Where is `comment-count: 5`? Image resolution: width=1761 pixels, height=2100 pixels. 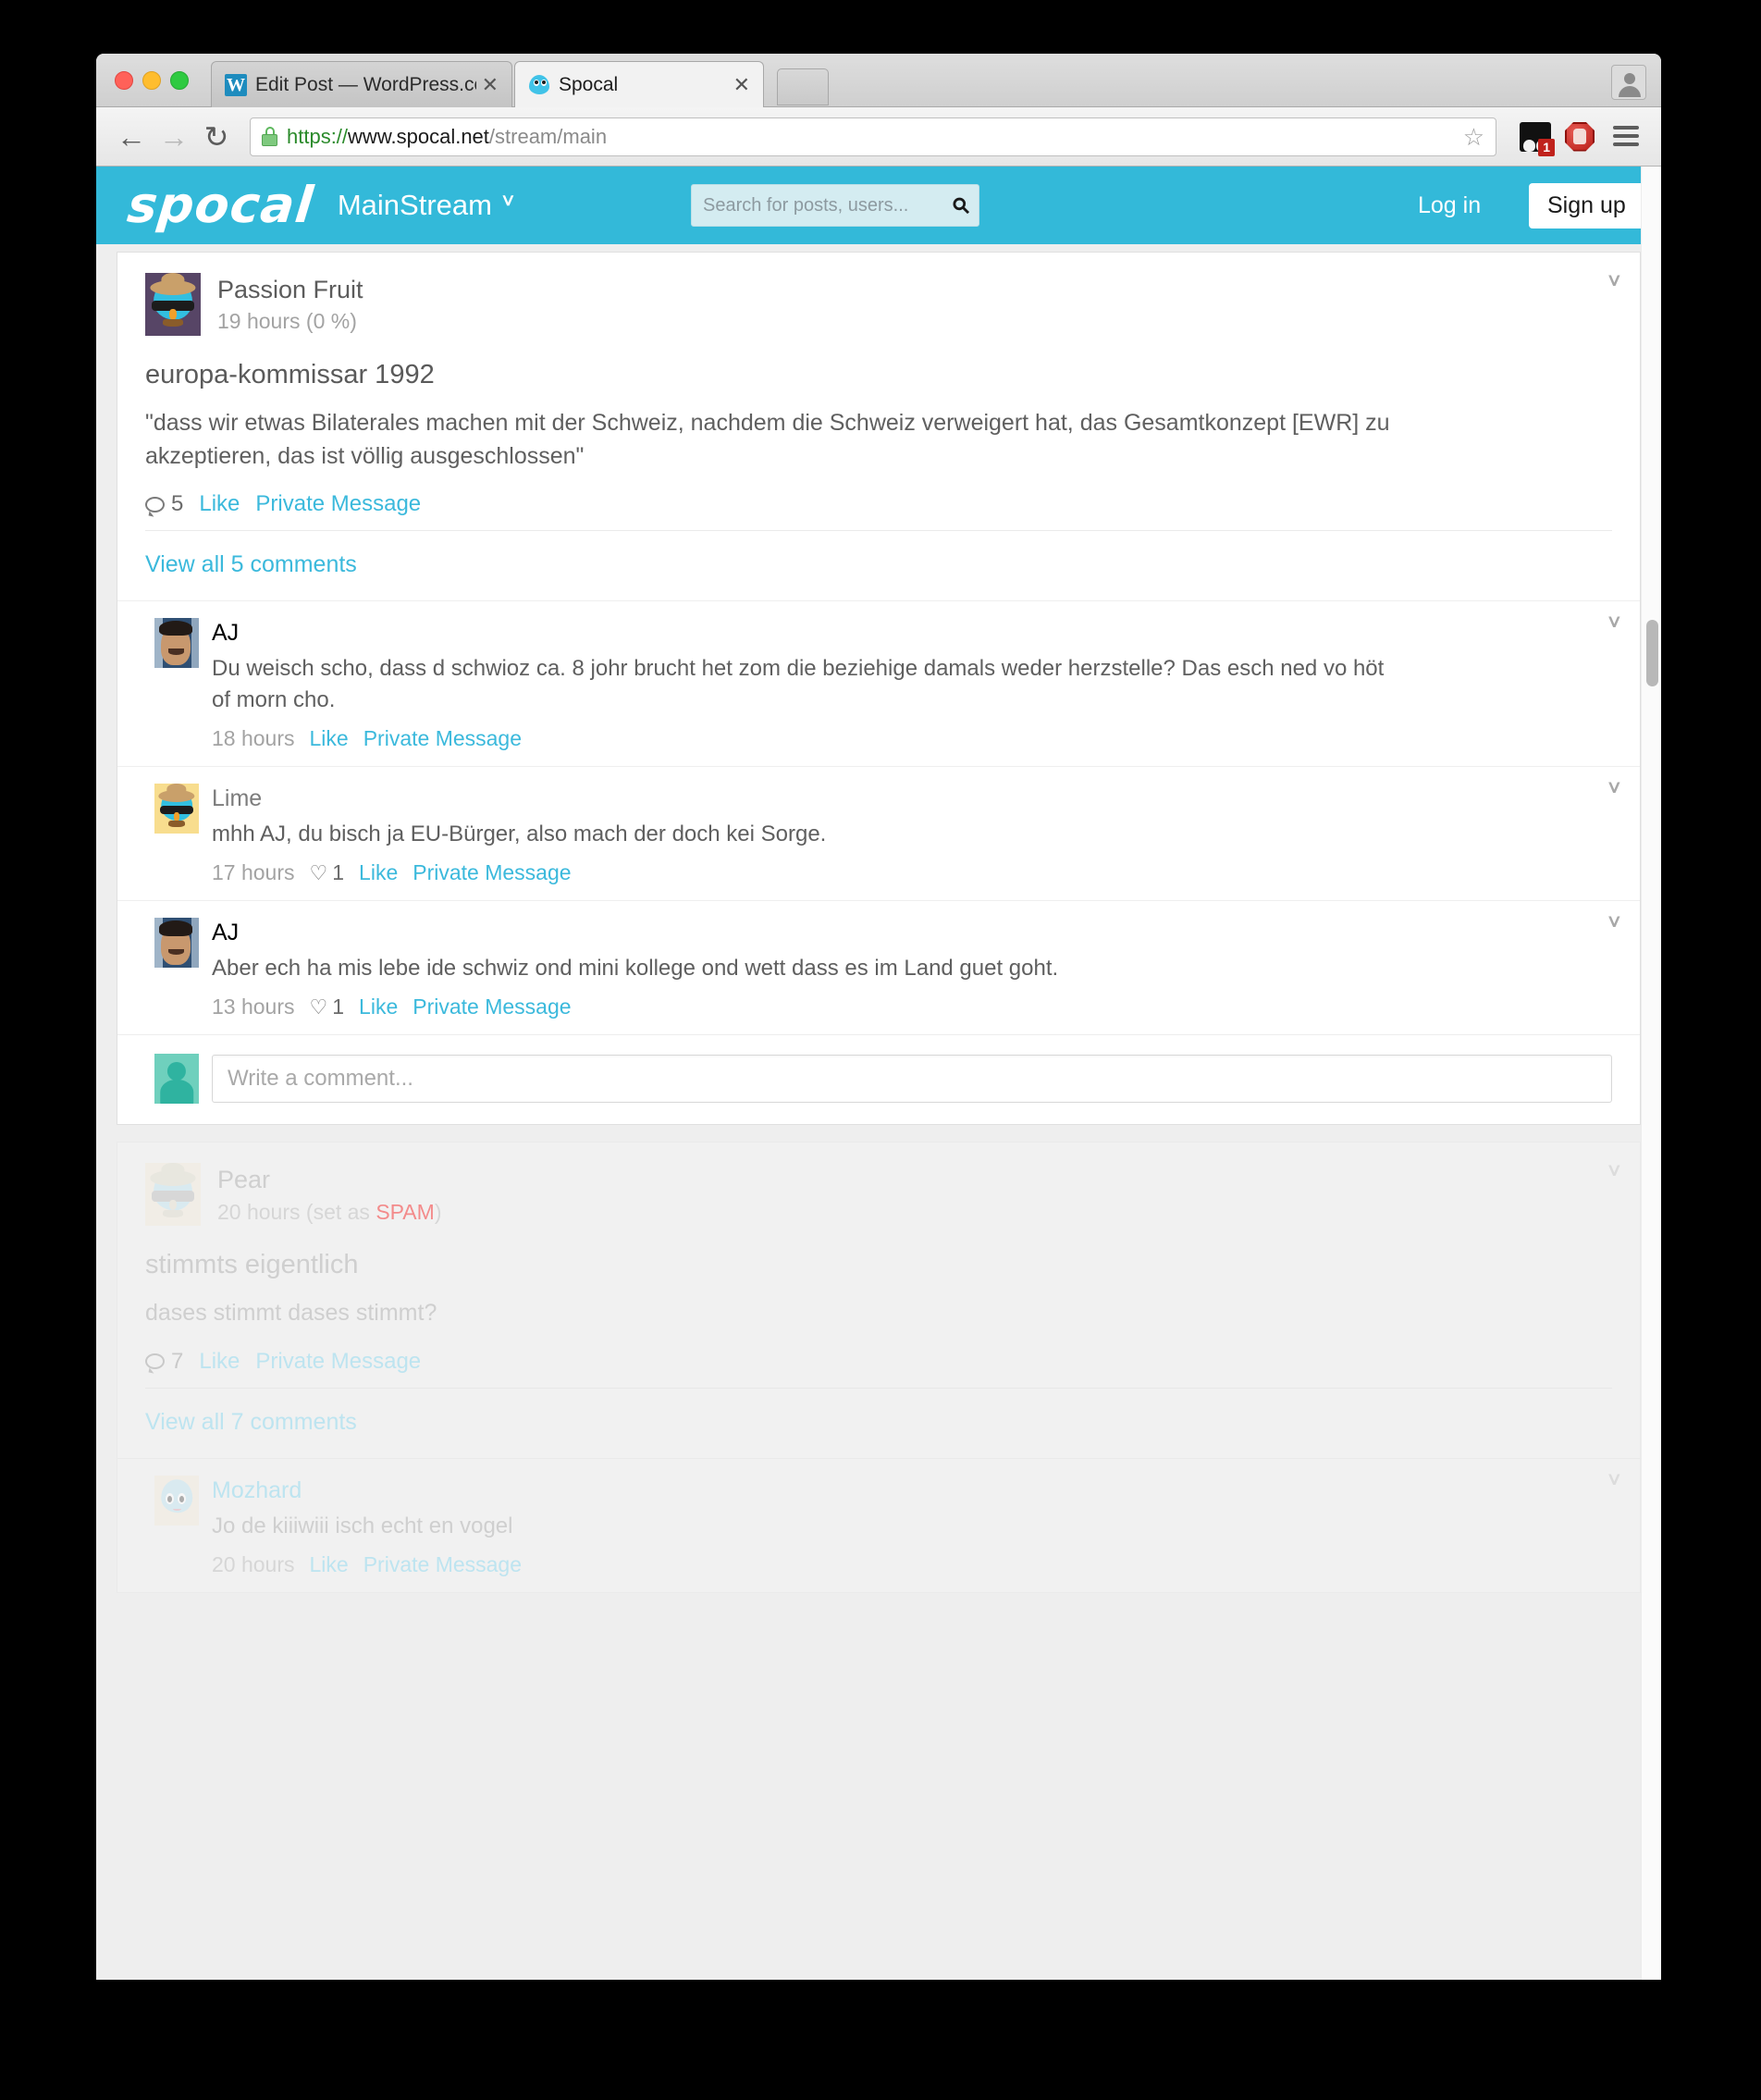
comment-count: 5 is located at coordinates (164, 504).